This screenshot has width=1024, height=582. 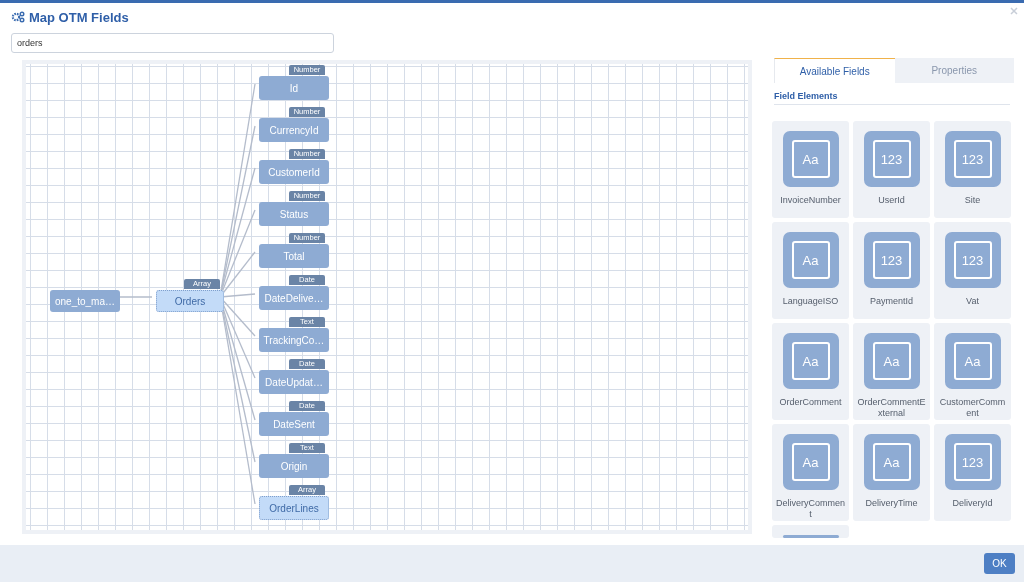 I want to click on field-tile: Aa DeliveryTime, so click(x=891, y=472).